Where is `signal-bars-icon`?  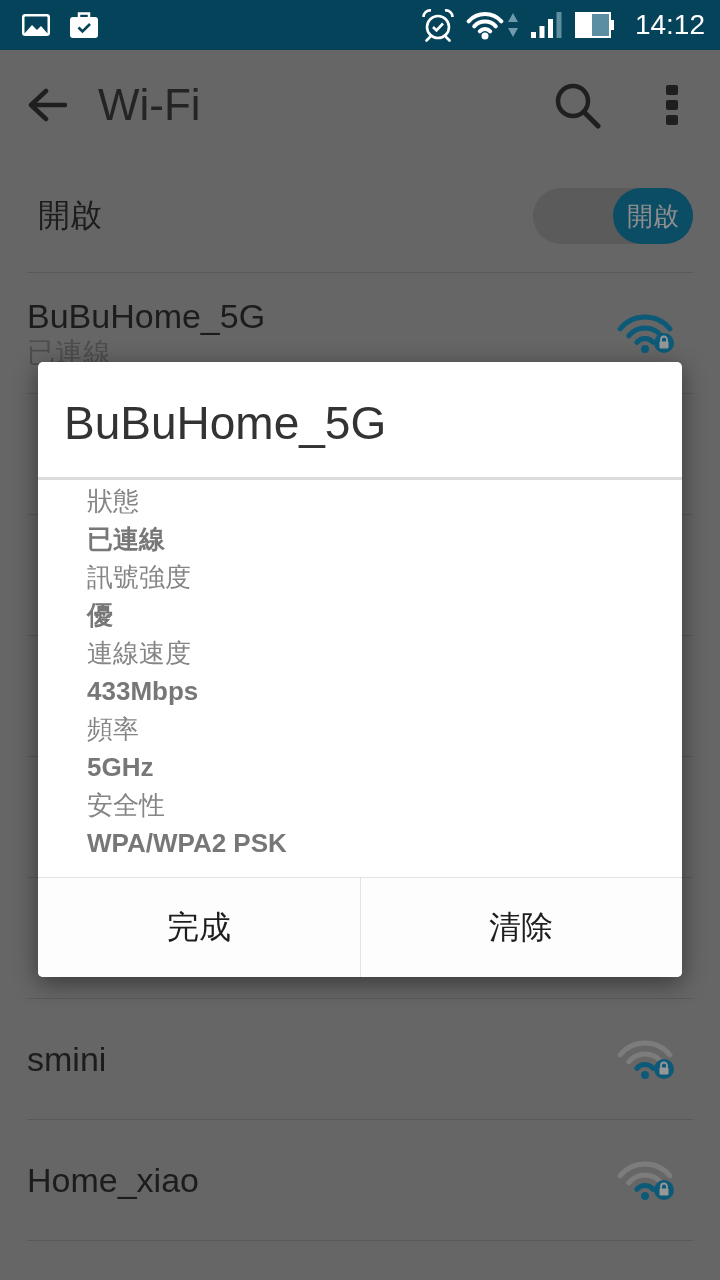
signal-bars-icon is located at coordinates (546, 25).